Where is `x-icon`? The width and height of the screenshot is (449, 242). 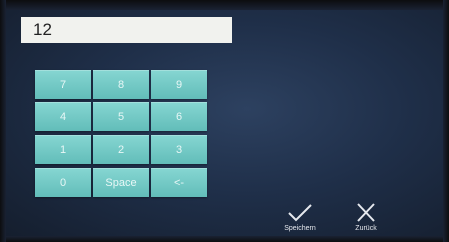
x-icon is located at coordinates (366, 212).